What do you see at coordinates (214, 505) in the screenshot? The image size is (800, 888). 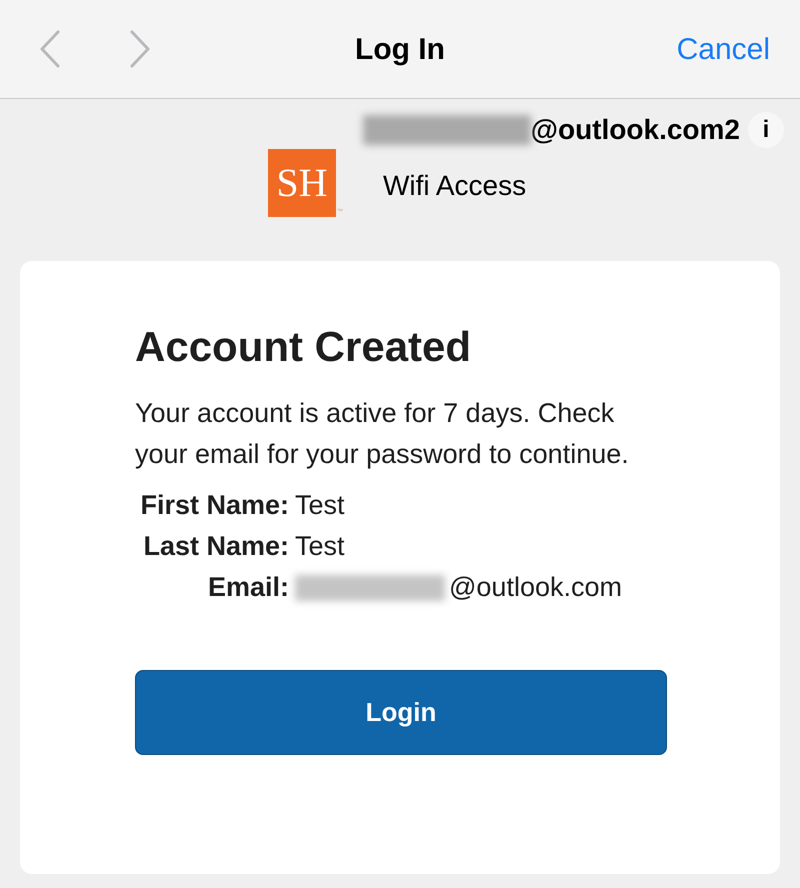 I see `field-label: First Name:` at bounding box center [214, 505].